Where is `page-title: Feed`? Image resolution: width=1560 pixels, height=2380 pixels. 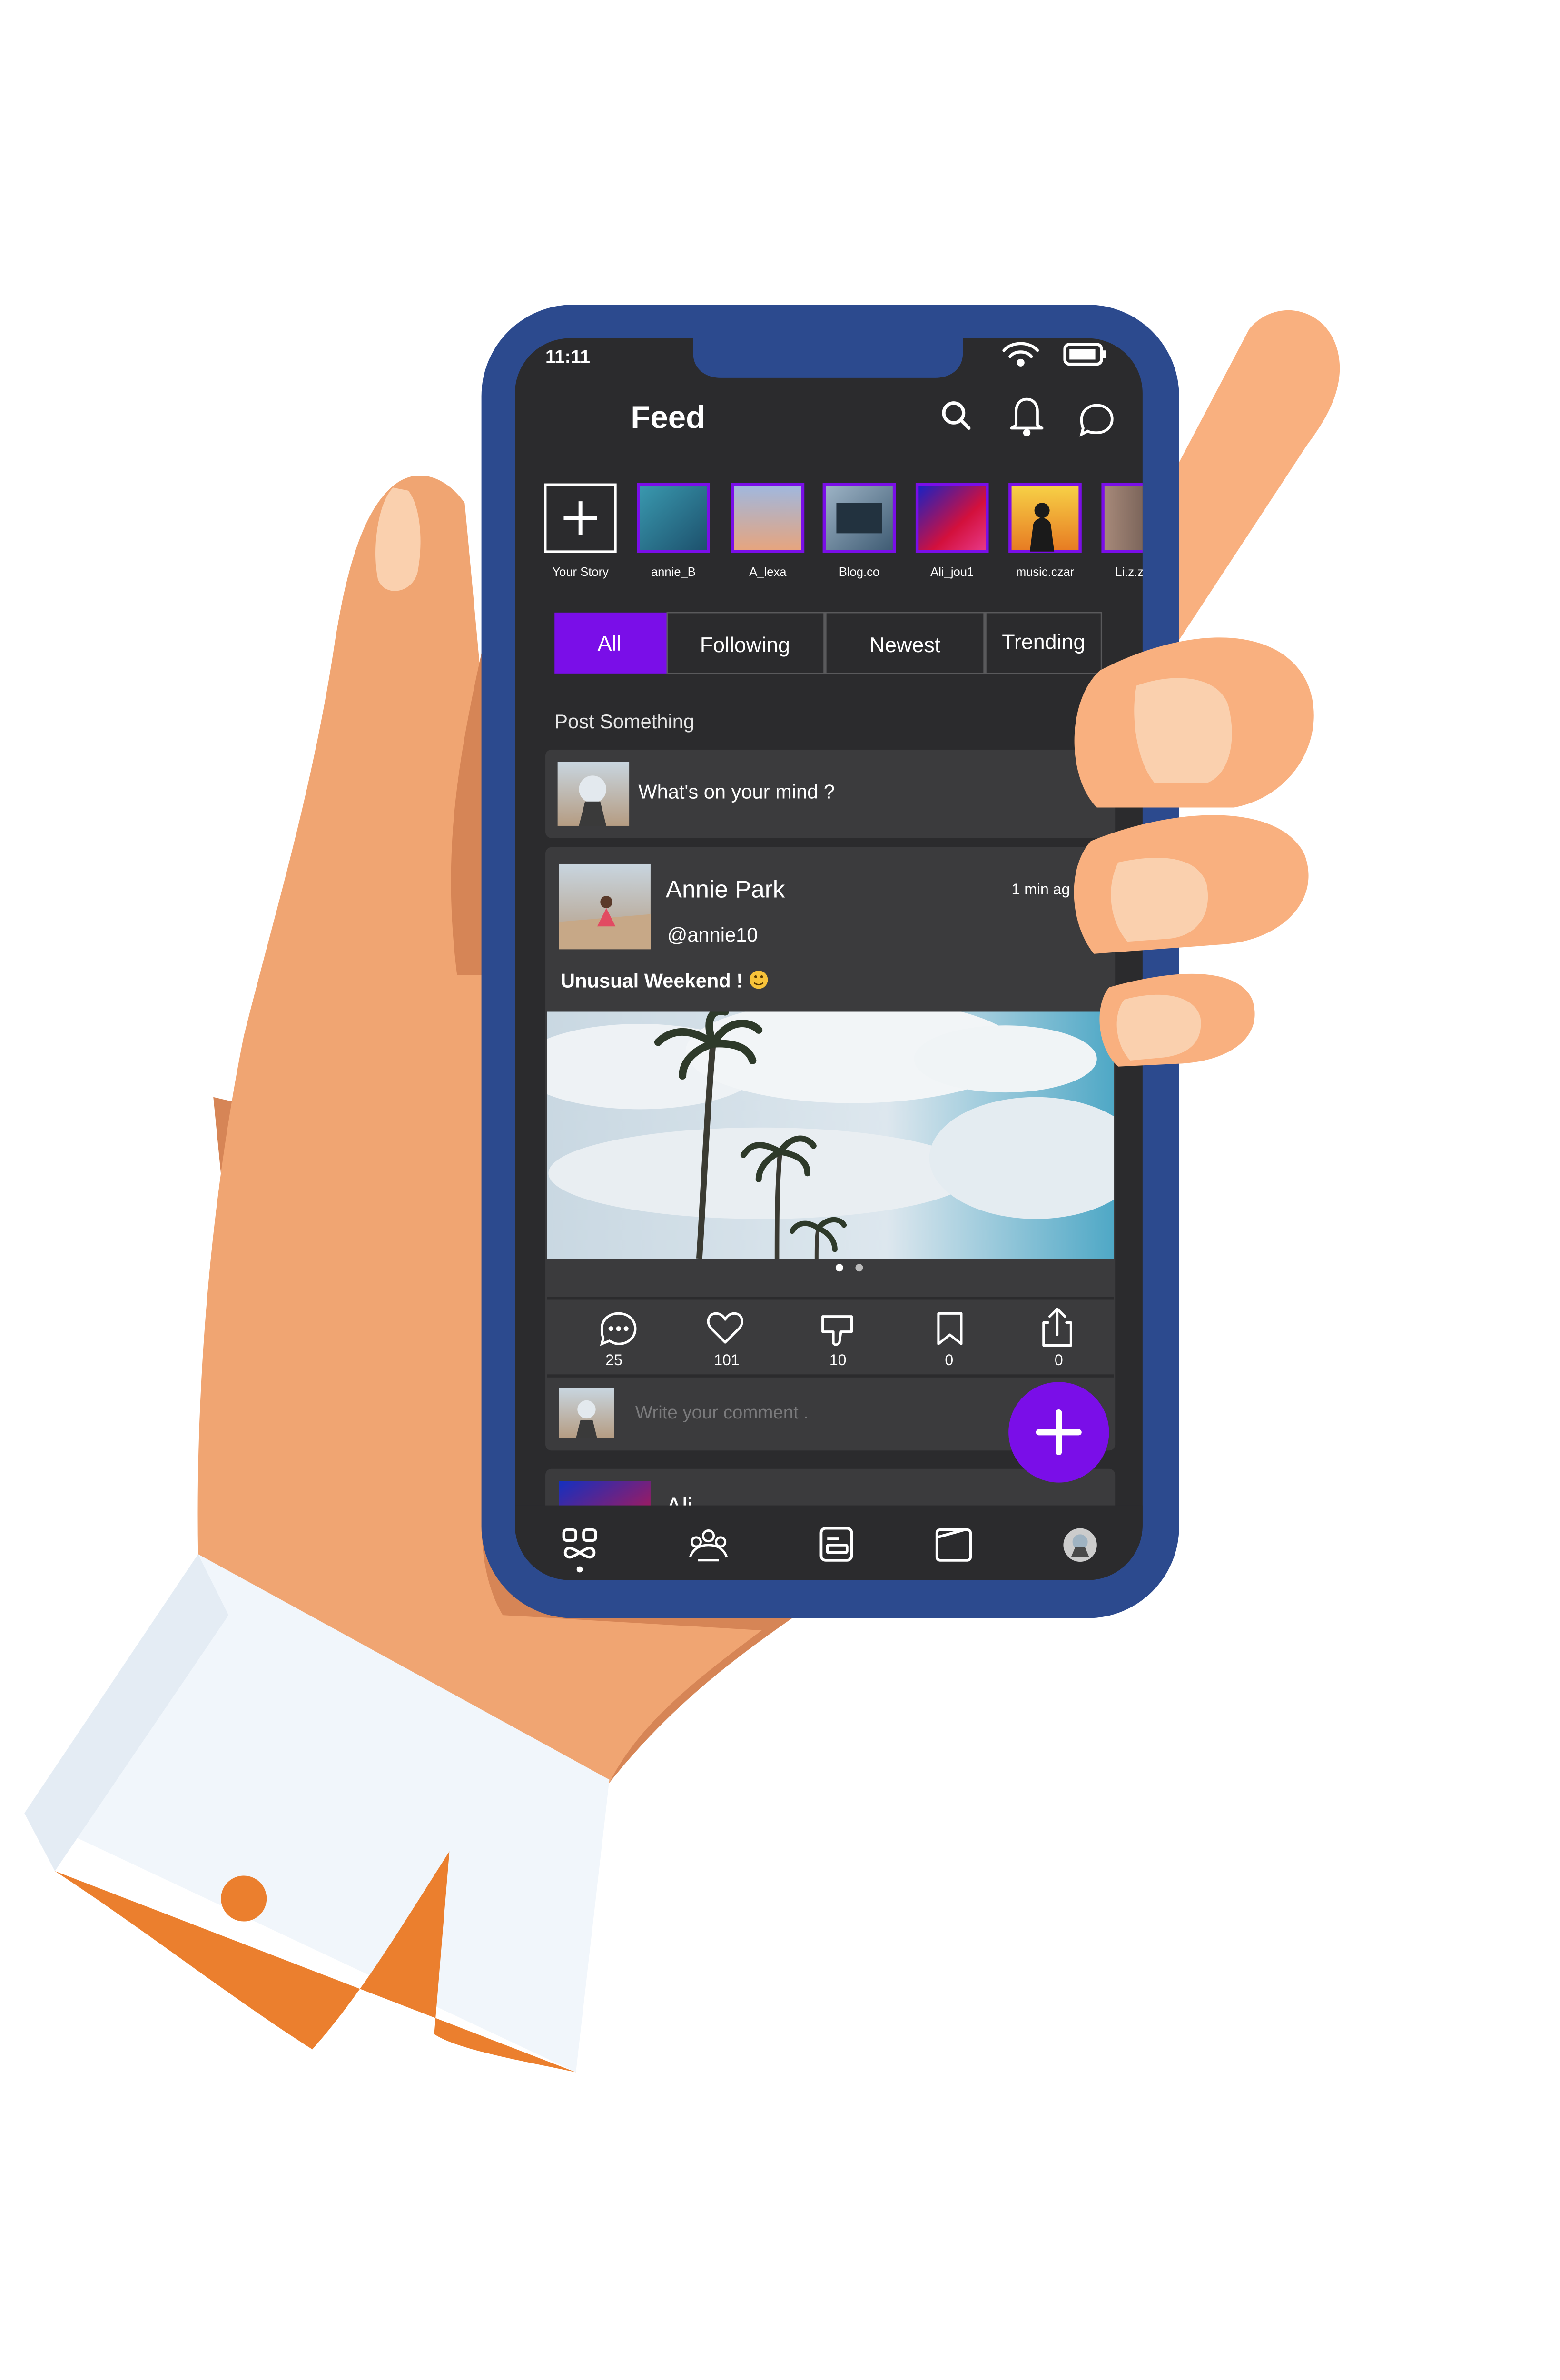
page-title: Feed is located at coordinates (668, 417).